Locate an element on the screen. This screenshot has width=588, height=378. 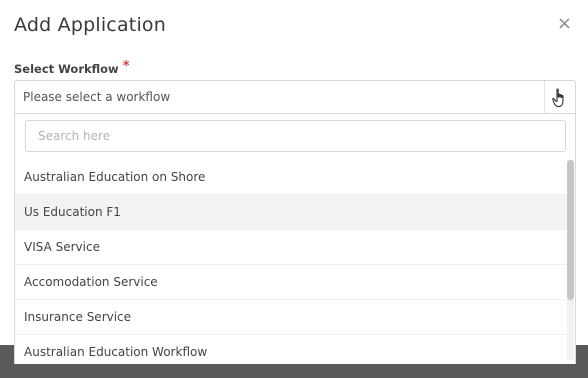
search-wrapper is located at coordinates (295, 136).